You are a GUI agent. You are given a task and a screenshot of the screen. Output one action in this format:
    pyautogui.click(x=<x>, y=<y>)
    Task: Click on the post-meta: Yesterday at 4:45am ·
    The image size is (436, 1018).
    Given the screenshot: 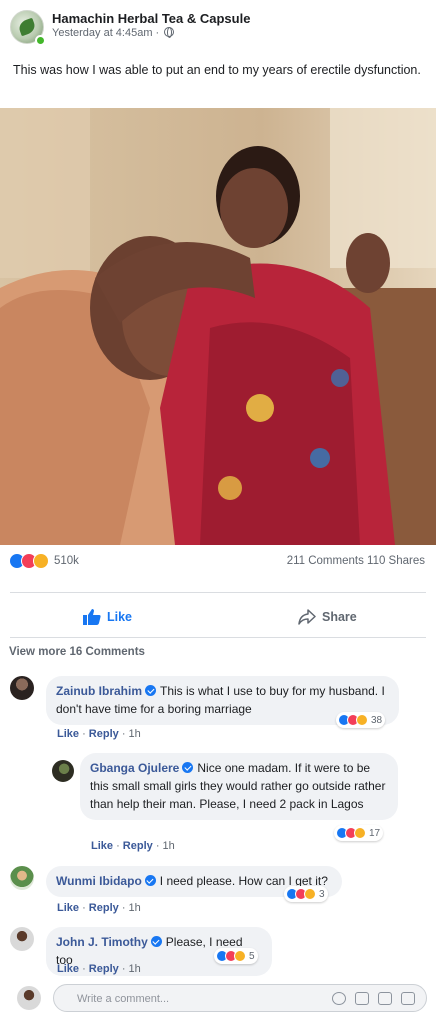 What is the action you would take?
    pyautogui.click(x=113, y=33)
    